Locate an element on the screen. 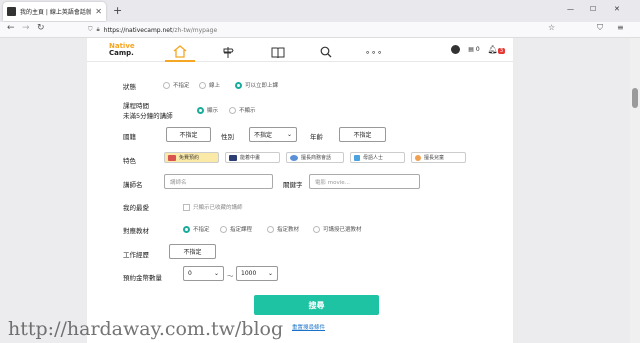 The width and height of the screenshot is (640, 343). scrollbar is located at coordinates (635, 190).